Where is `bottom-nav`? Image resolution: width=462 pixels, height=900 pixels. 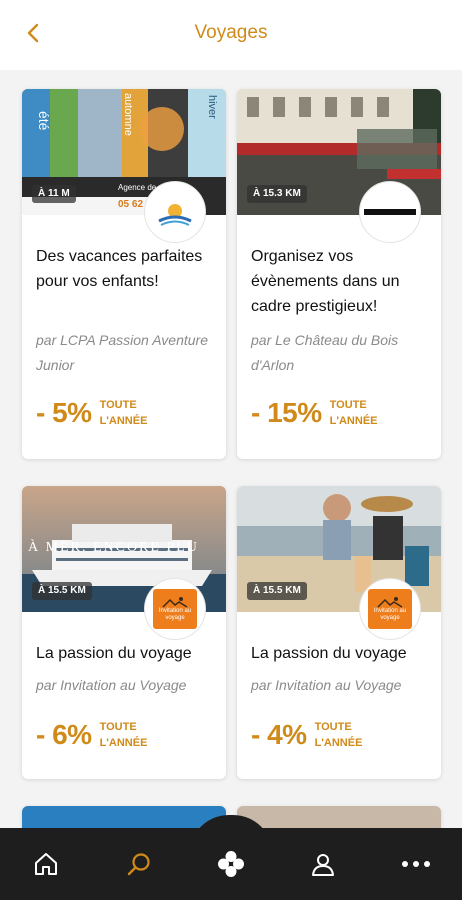
bottom-nav is located at coordinates (231, 864).